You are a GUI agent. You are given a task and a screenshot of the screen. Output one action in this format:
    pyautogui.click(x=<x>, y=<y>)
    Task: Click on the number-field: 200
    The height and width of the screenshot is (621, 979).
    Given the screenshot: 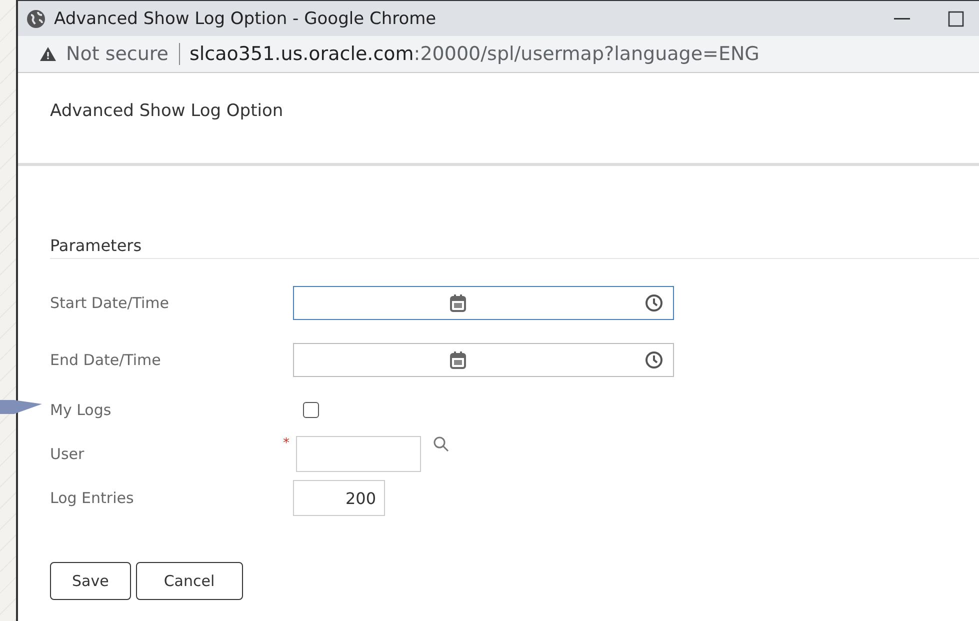 What is the action you would take?
    pyautogui.click(x=339, y=498)
    